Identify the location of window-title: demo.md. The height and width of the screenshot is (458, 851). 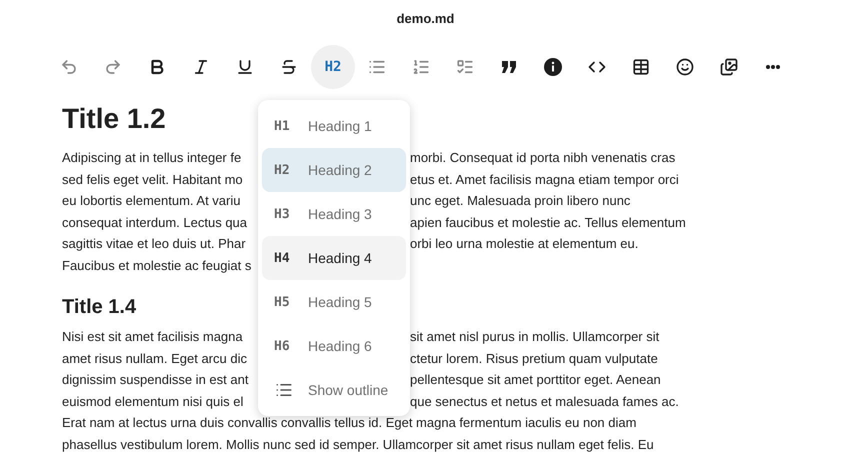
(425, 18).